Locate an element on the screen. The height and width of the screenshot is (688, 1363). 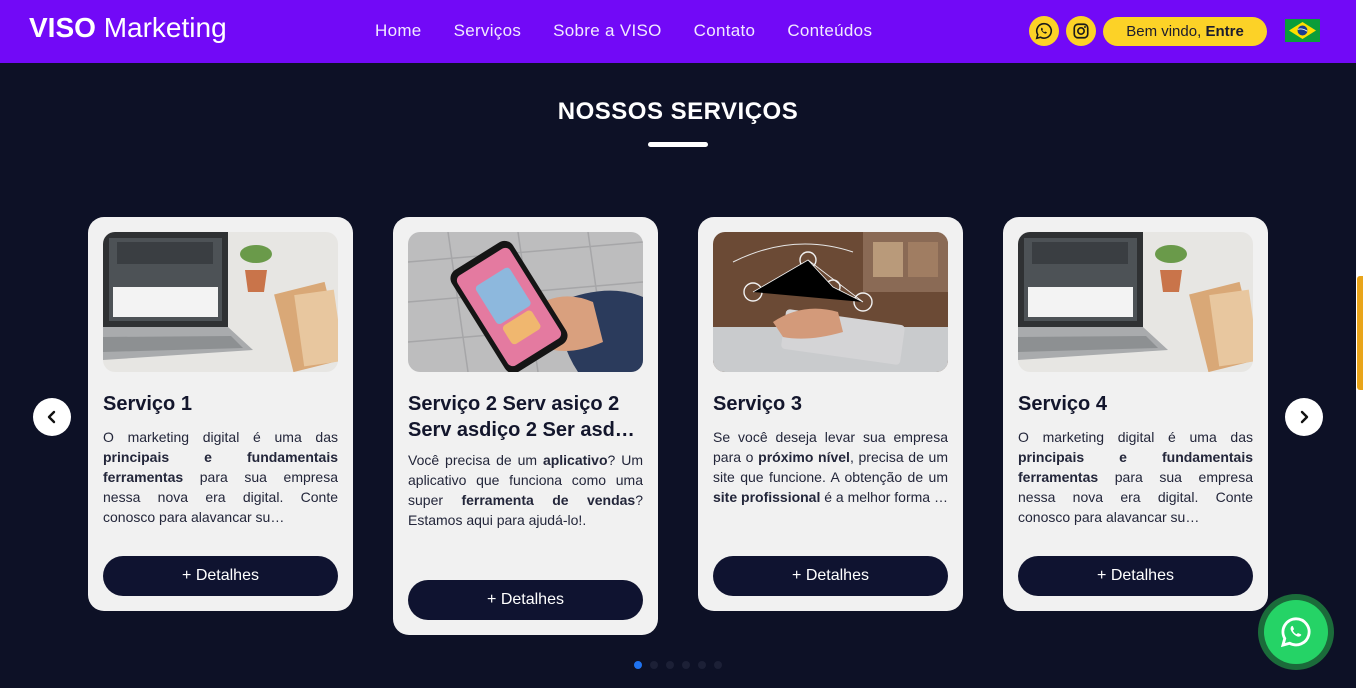
digital-network-tablet-photo is located at coordinates (830, 302).